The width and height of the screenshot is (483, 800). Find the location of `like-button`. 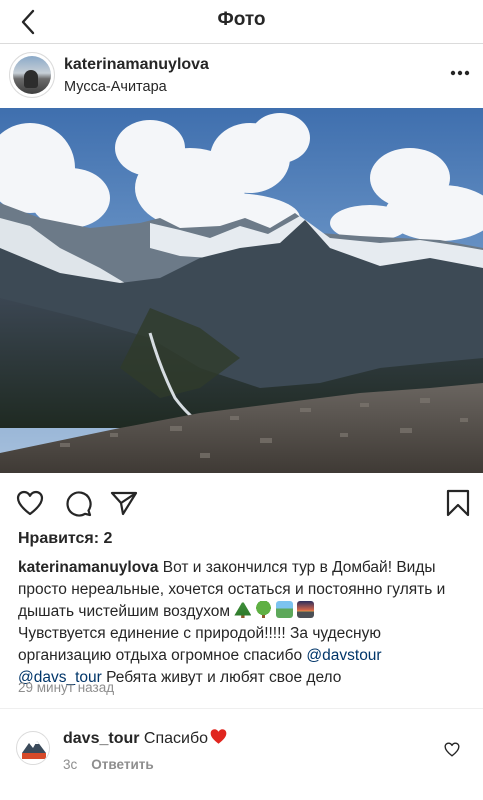

like-button is located at coordinates (30, 503).